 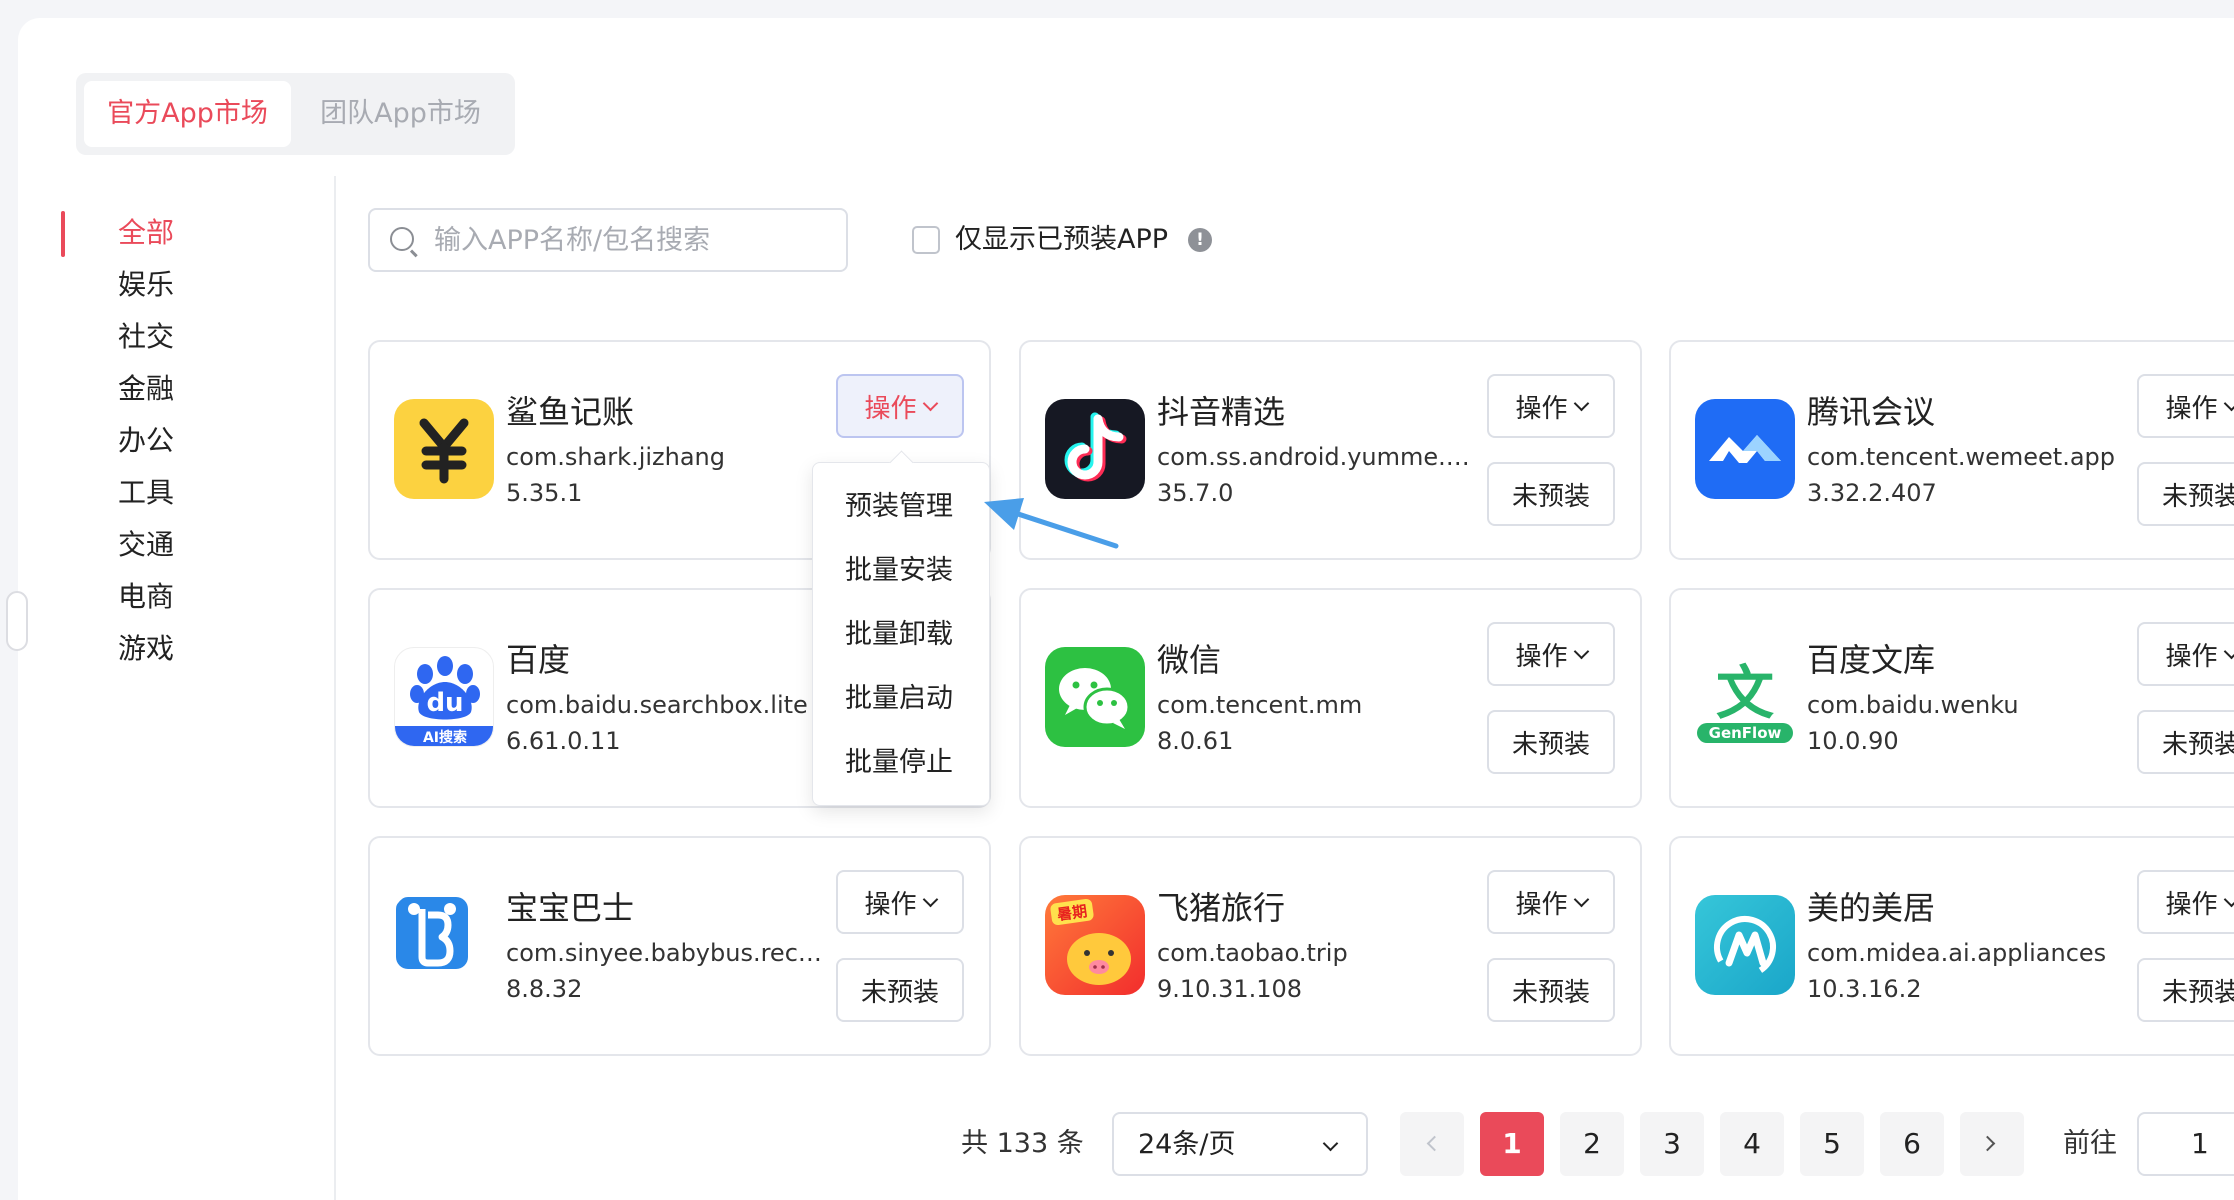 I want to click on app-card: 微信 com.tencent.mm 8.0.61 操作 未预装, so click(x=1330, y=698).